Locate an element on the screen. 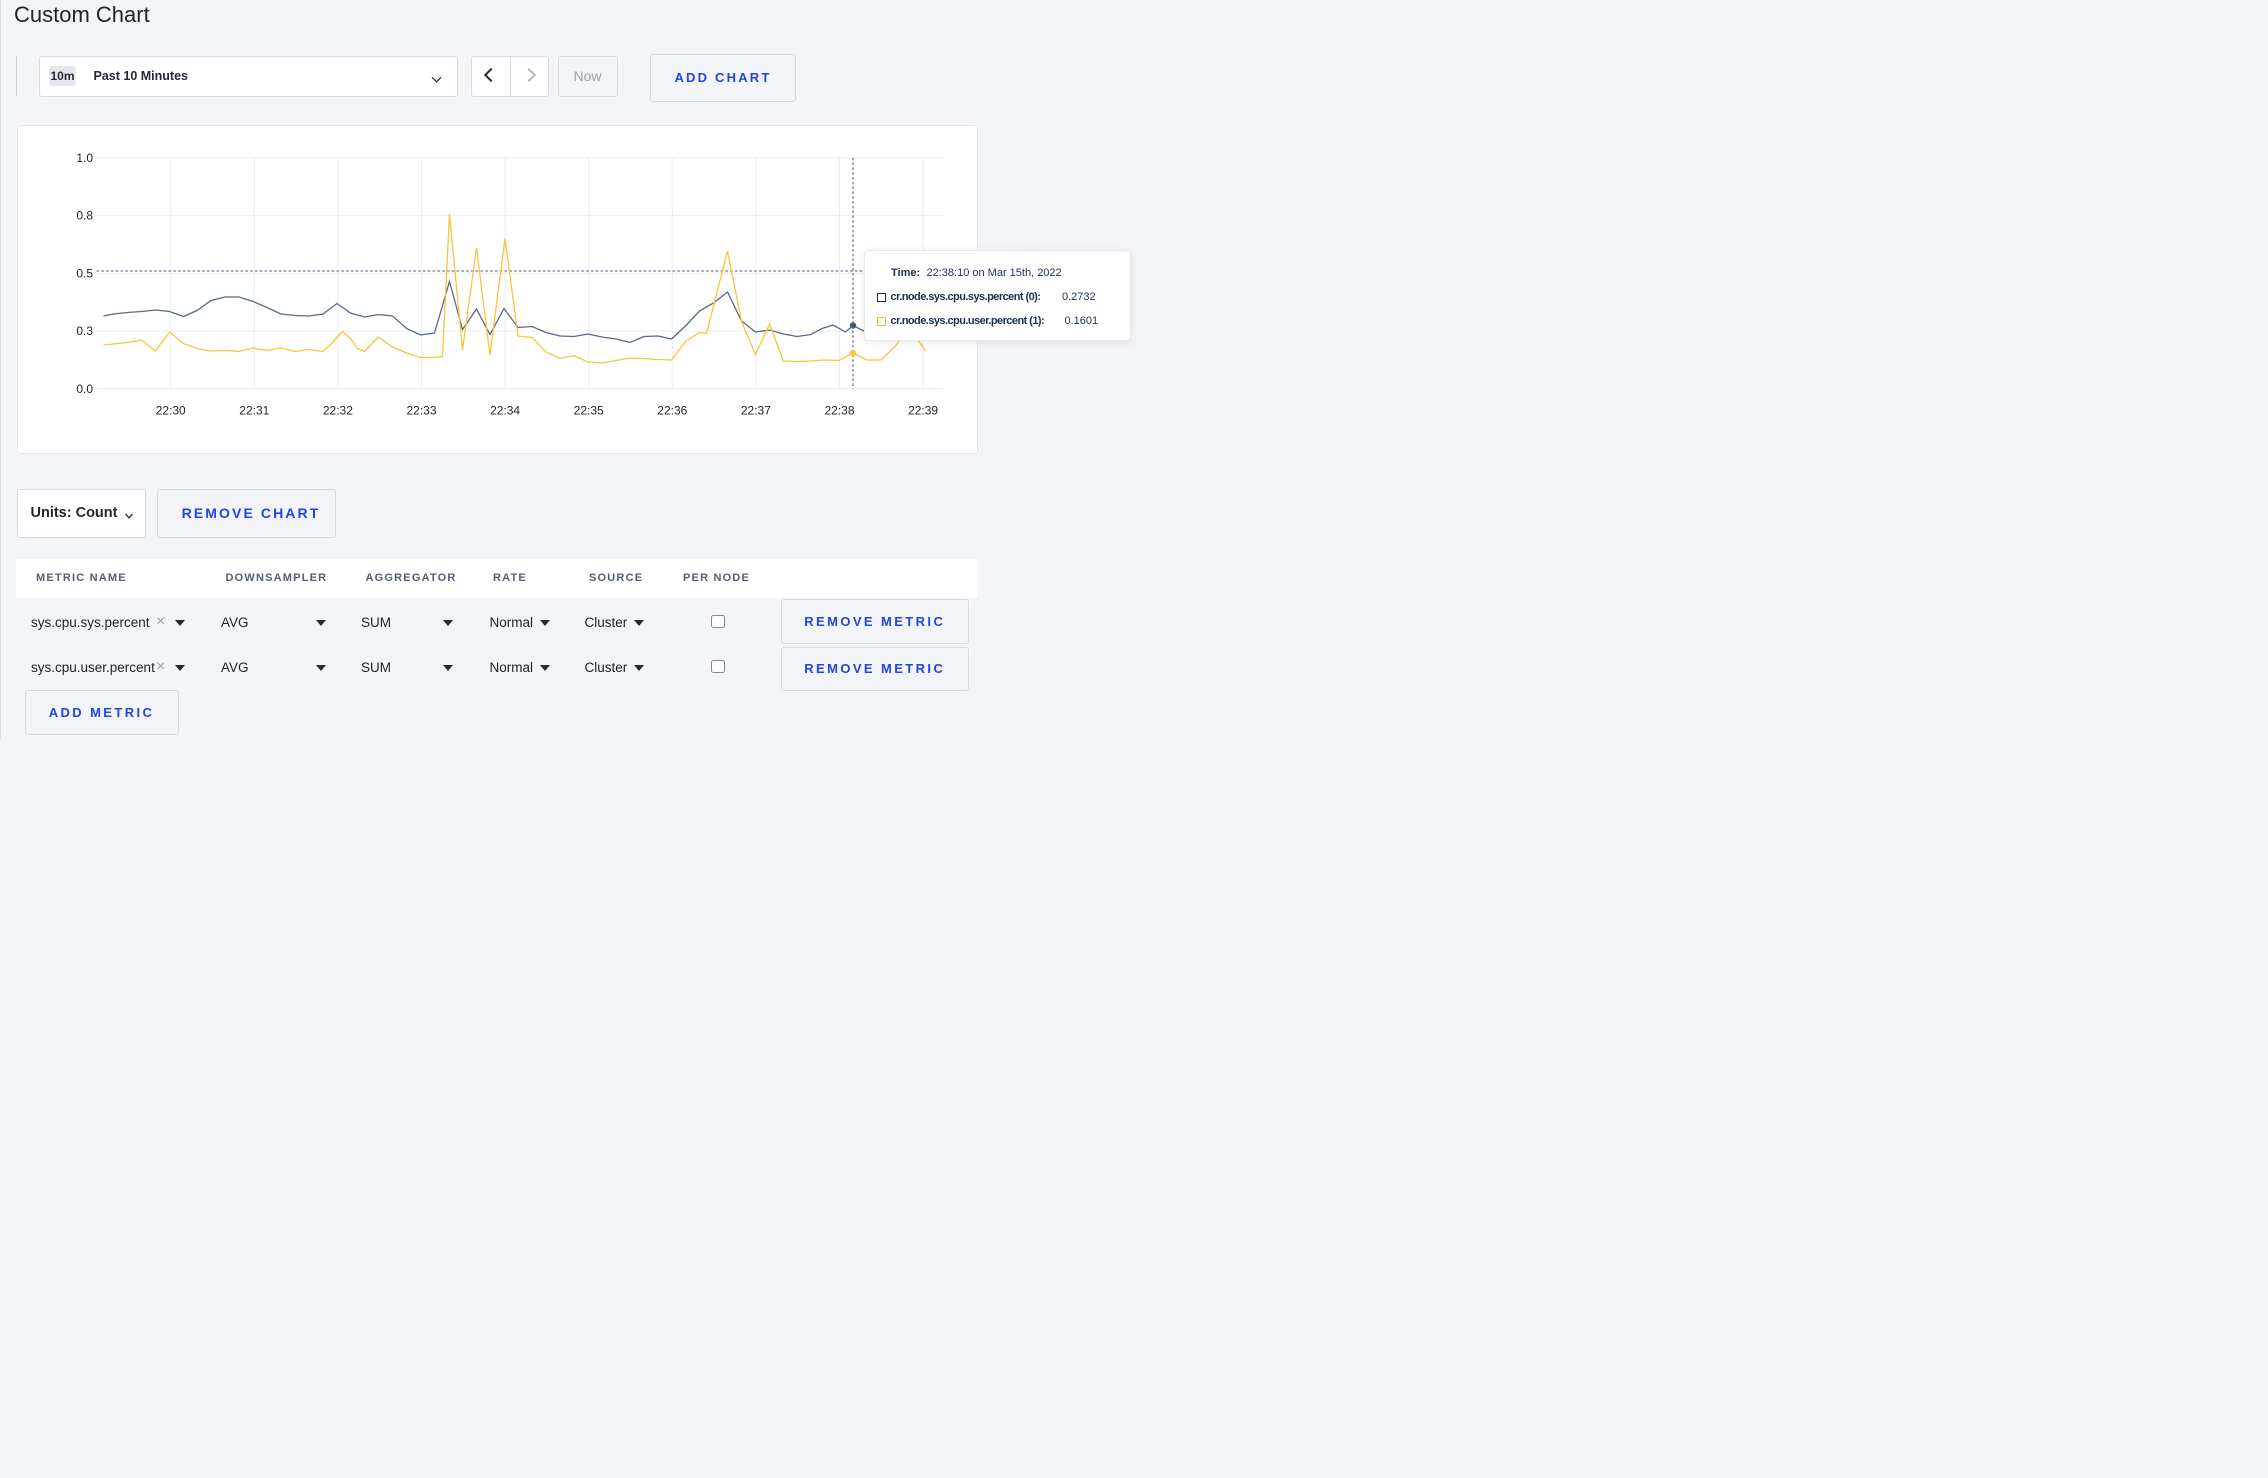 This screenshot has width=2268, height=1478. svg-text: 0.0 is located at coordinates (84, 389).